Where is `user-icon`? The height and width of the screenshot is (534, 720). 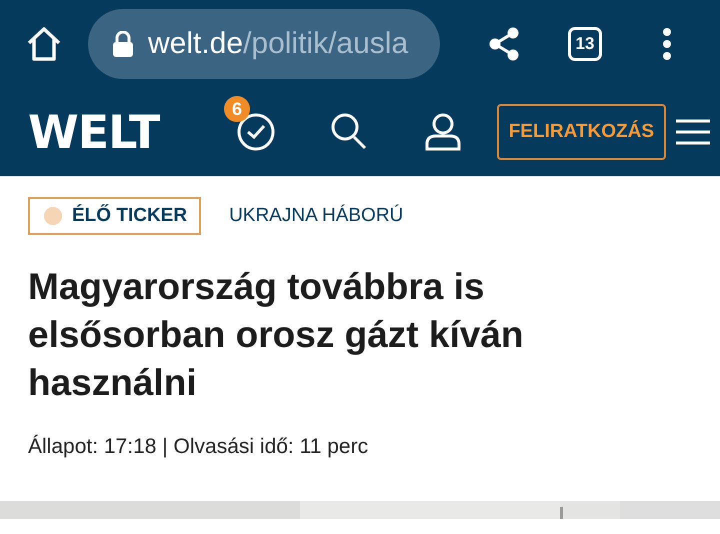
user-icon is located at coordinates (443, 132).